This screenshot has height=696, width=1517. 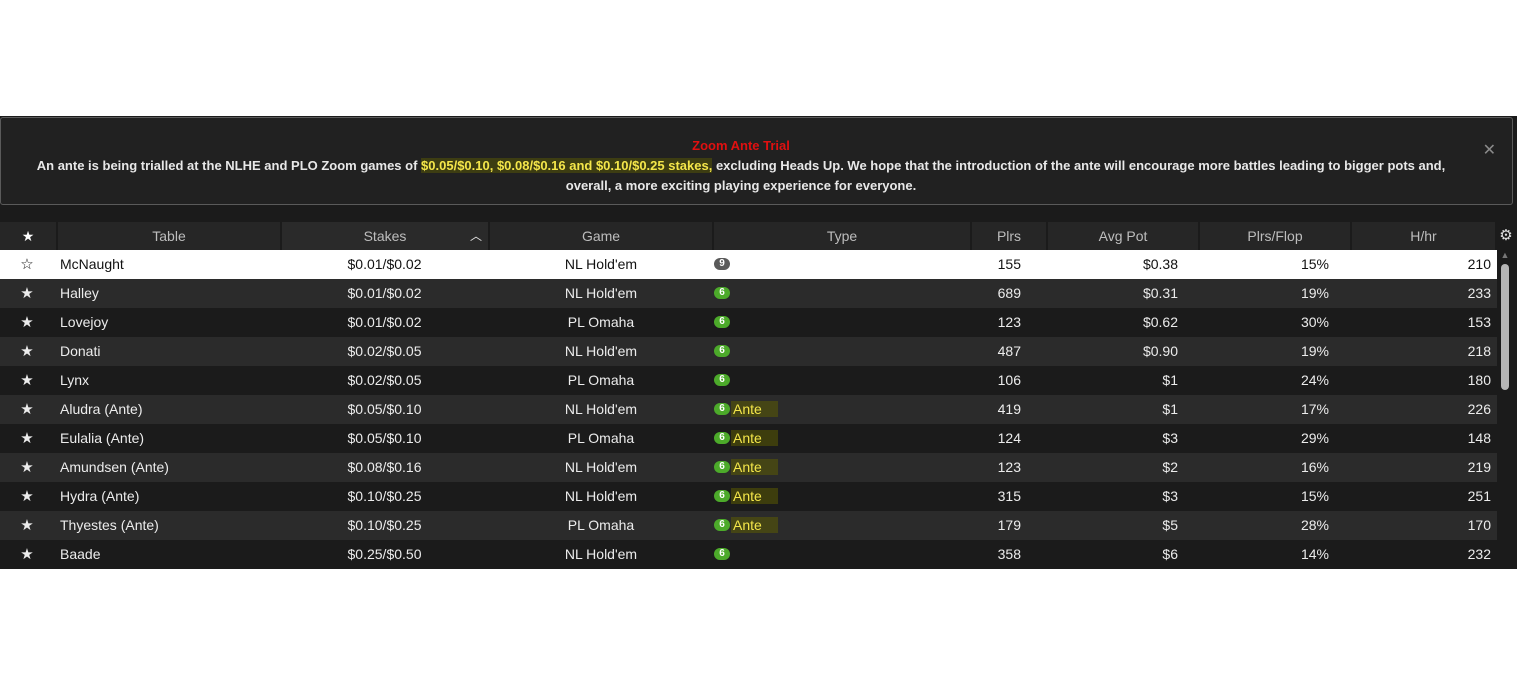 I want to click on scrollbar-thumb, so click(x=1505, y=327).